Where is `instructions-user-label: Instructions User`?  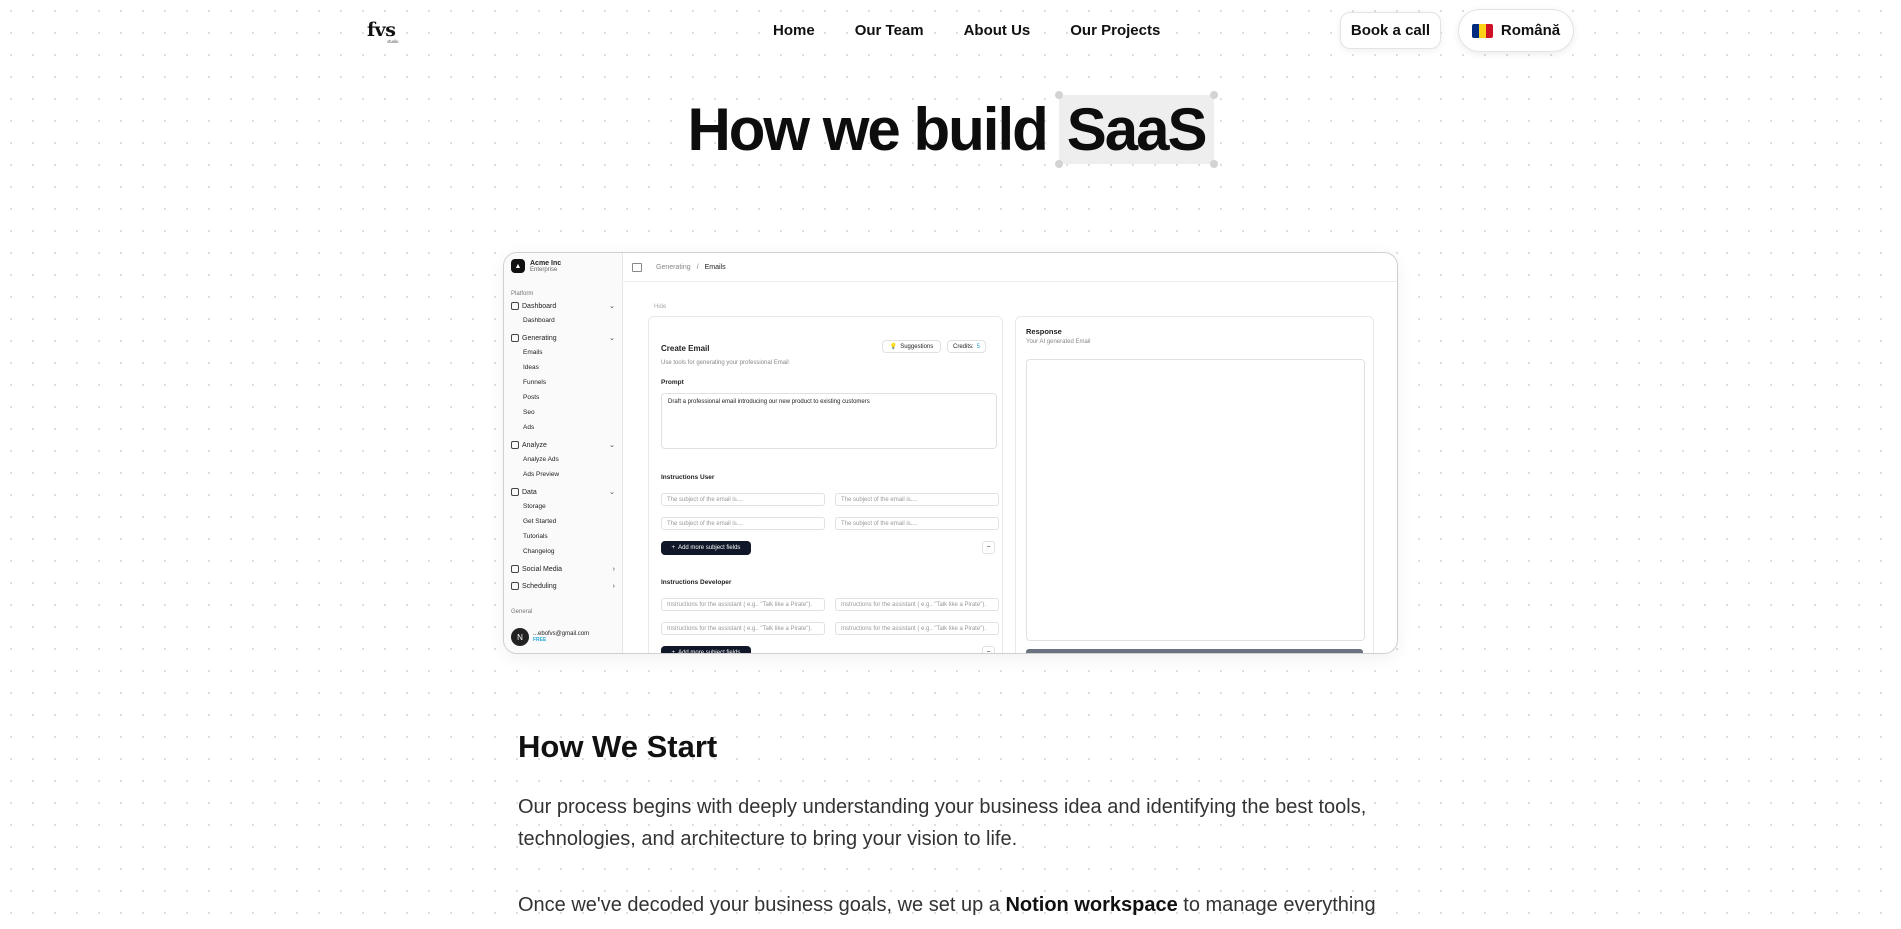
instructions-user-label: Instructions User is located at coordinates (688, 477).